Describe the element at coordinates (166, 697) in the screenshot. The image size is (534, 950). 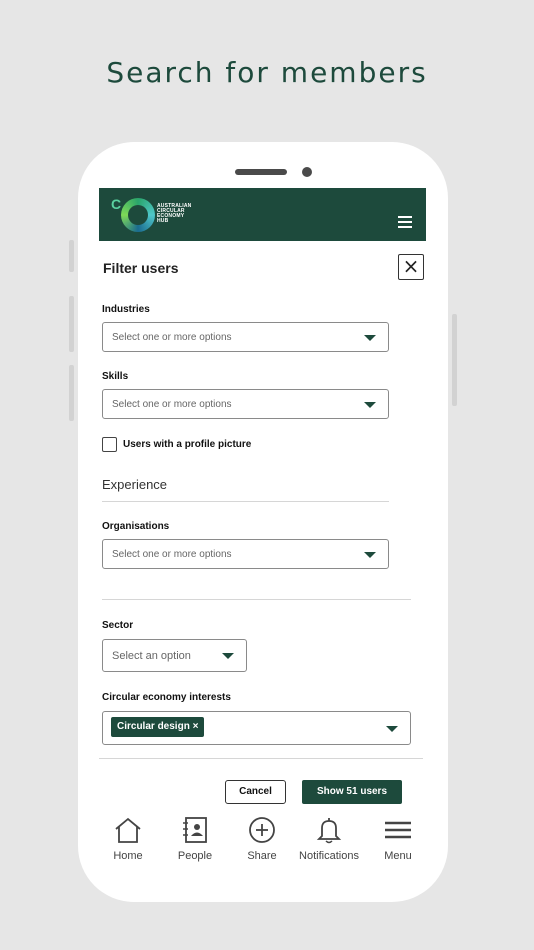
I see `ce-interests-label: Circular economy interests` at that location.